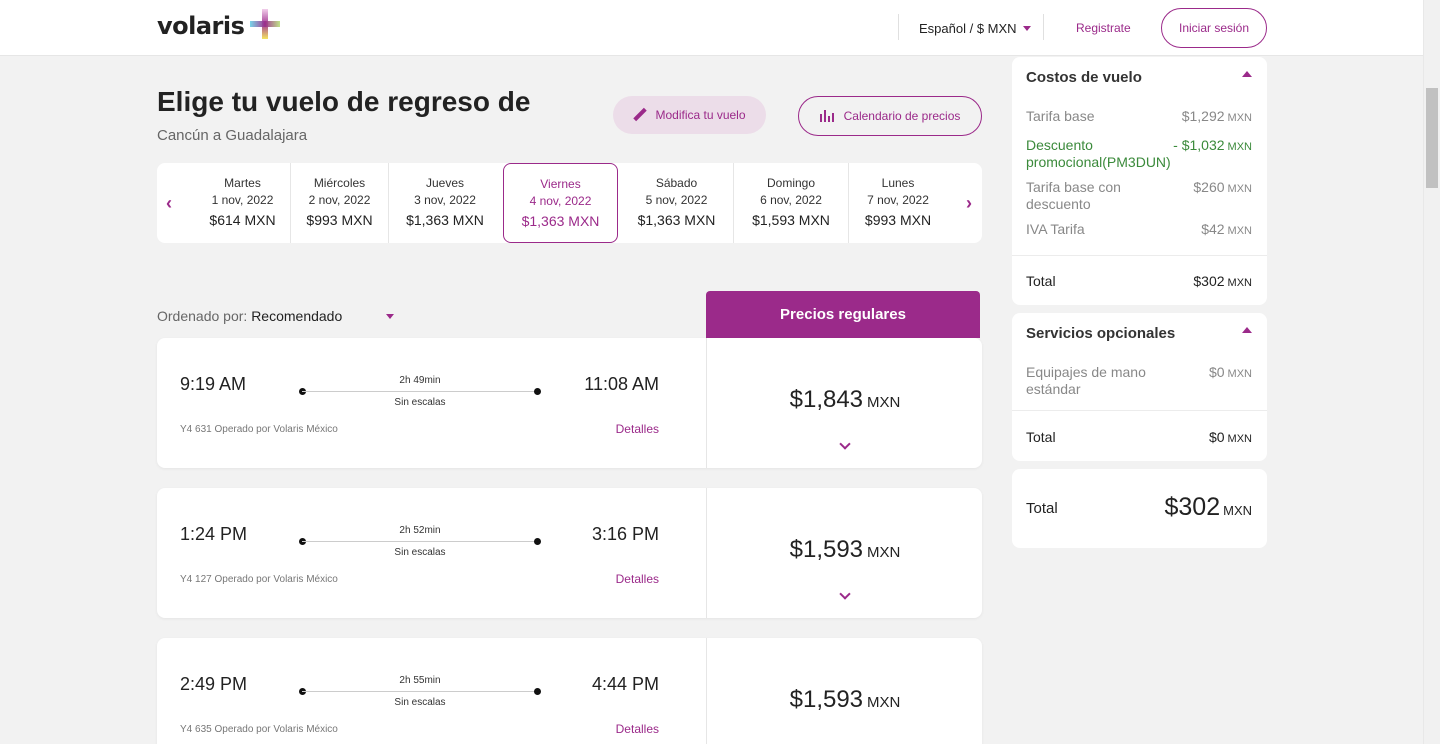  I want to click on header-divider, so click(1043, 27).